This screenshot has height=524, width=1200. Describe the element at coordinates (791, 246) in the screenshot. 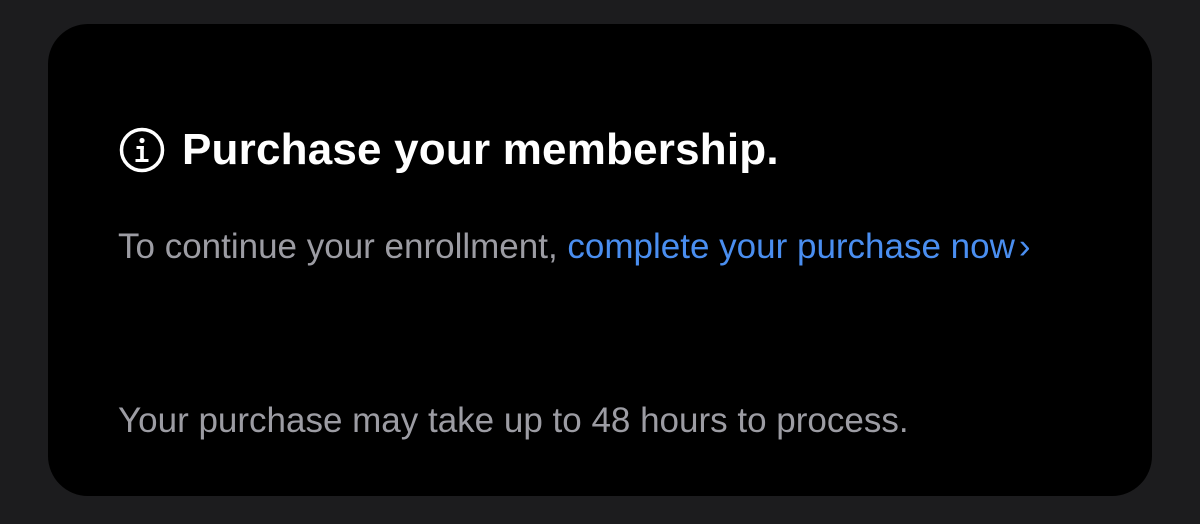

I see `complete-purchase-link-label: complete your purchase now` at that location.